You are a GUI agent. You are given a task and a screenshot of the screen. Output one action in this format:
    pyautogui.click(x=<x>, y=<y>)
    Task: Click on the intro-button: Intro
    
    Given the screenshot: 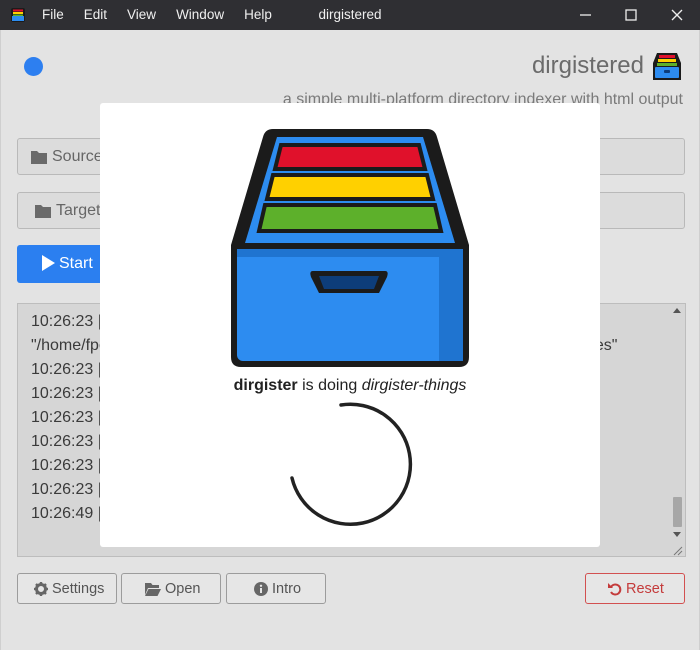 What is the action you would take?
    pyautogui.click(x=276, y=588)
    